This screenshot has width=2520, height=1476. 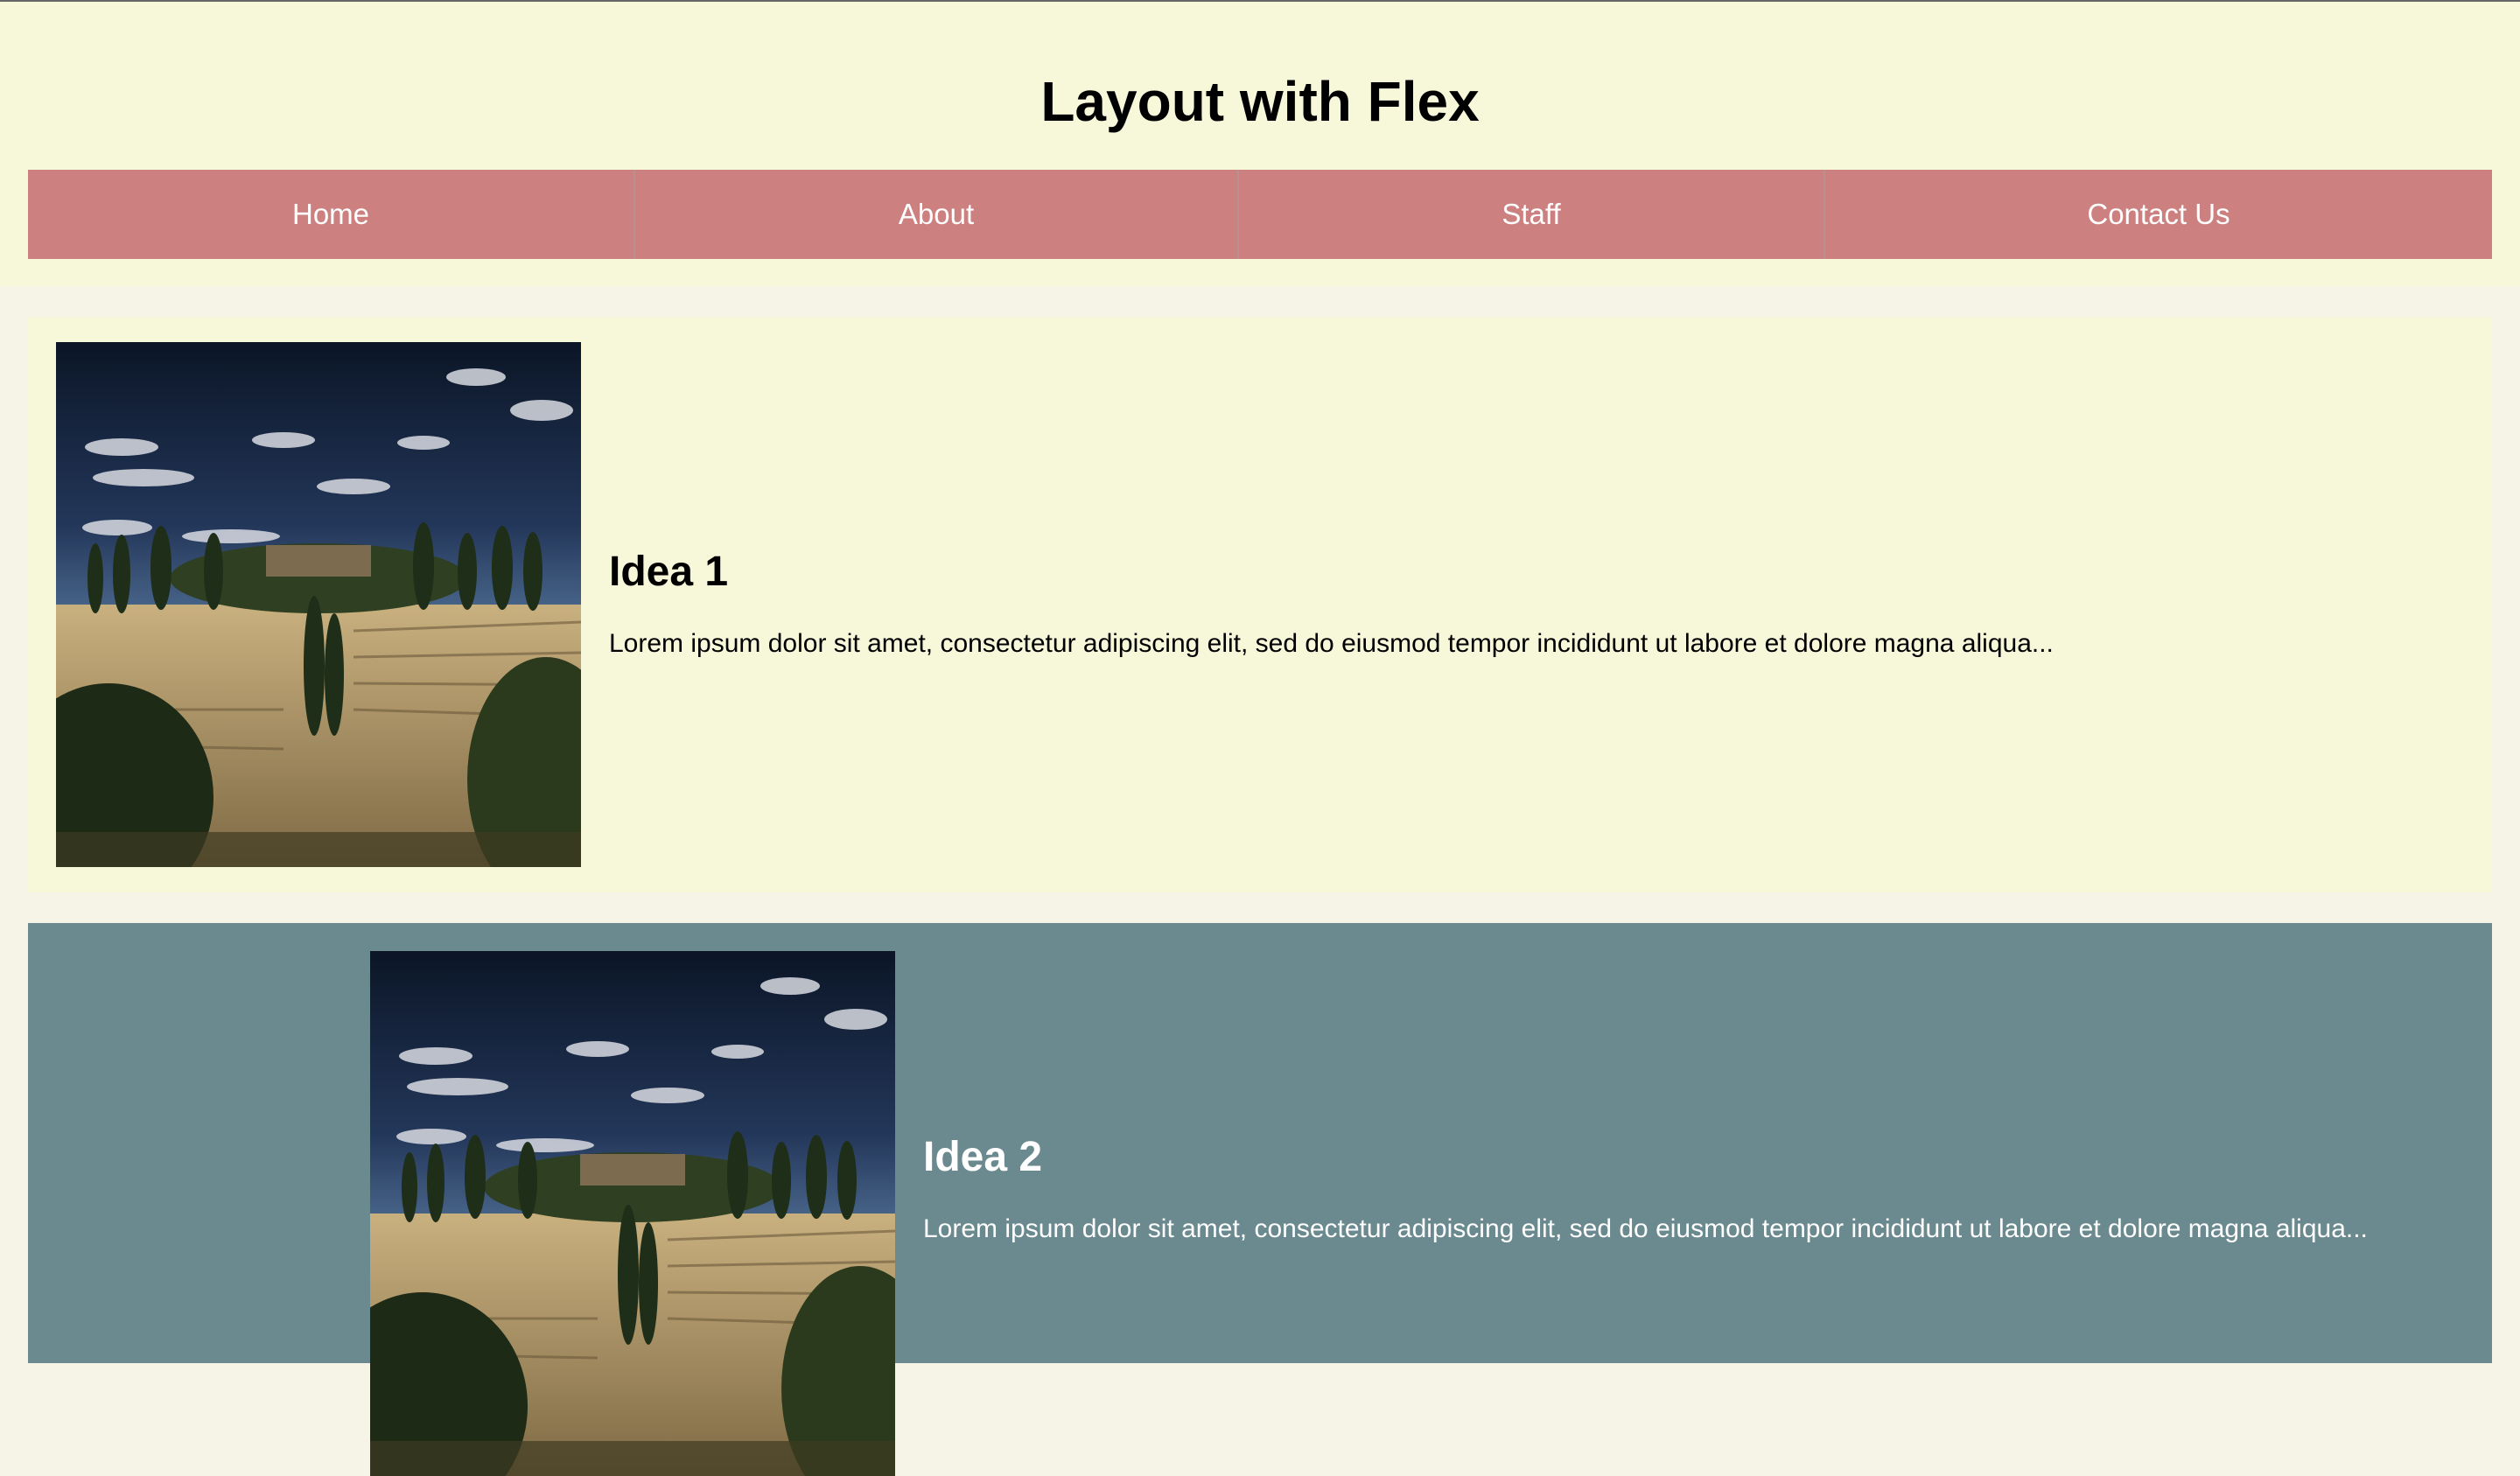 I want to click on page-title: Layout with Flex, so click(x=1260, y=101).